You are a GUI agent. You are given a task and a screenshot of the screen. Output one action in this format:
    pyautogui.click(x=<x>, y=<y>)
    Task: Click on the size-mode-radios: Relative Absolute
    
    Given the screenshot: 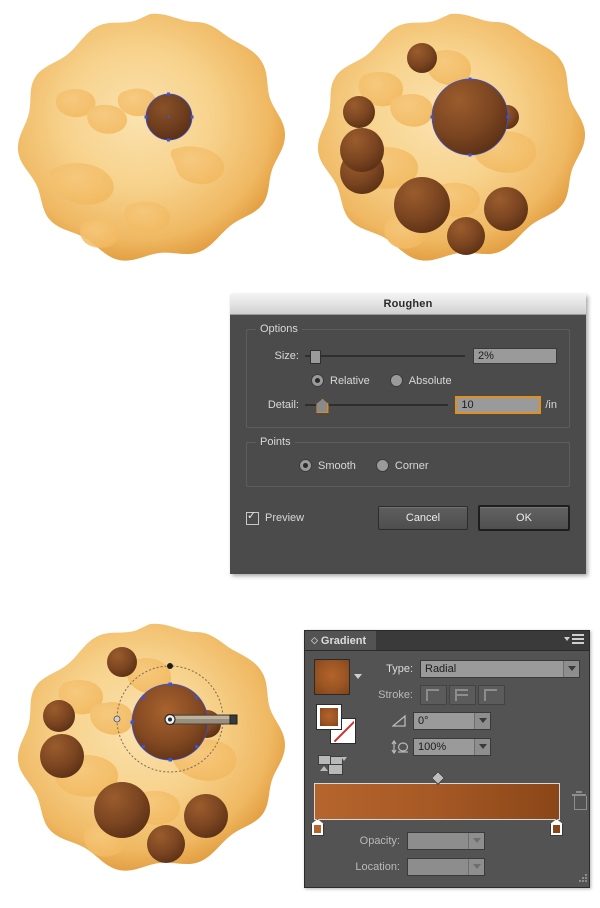 What is the action you would take?
    pyautogui.click(x=434, y=380)
    